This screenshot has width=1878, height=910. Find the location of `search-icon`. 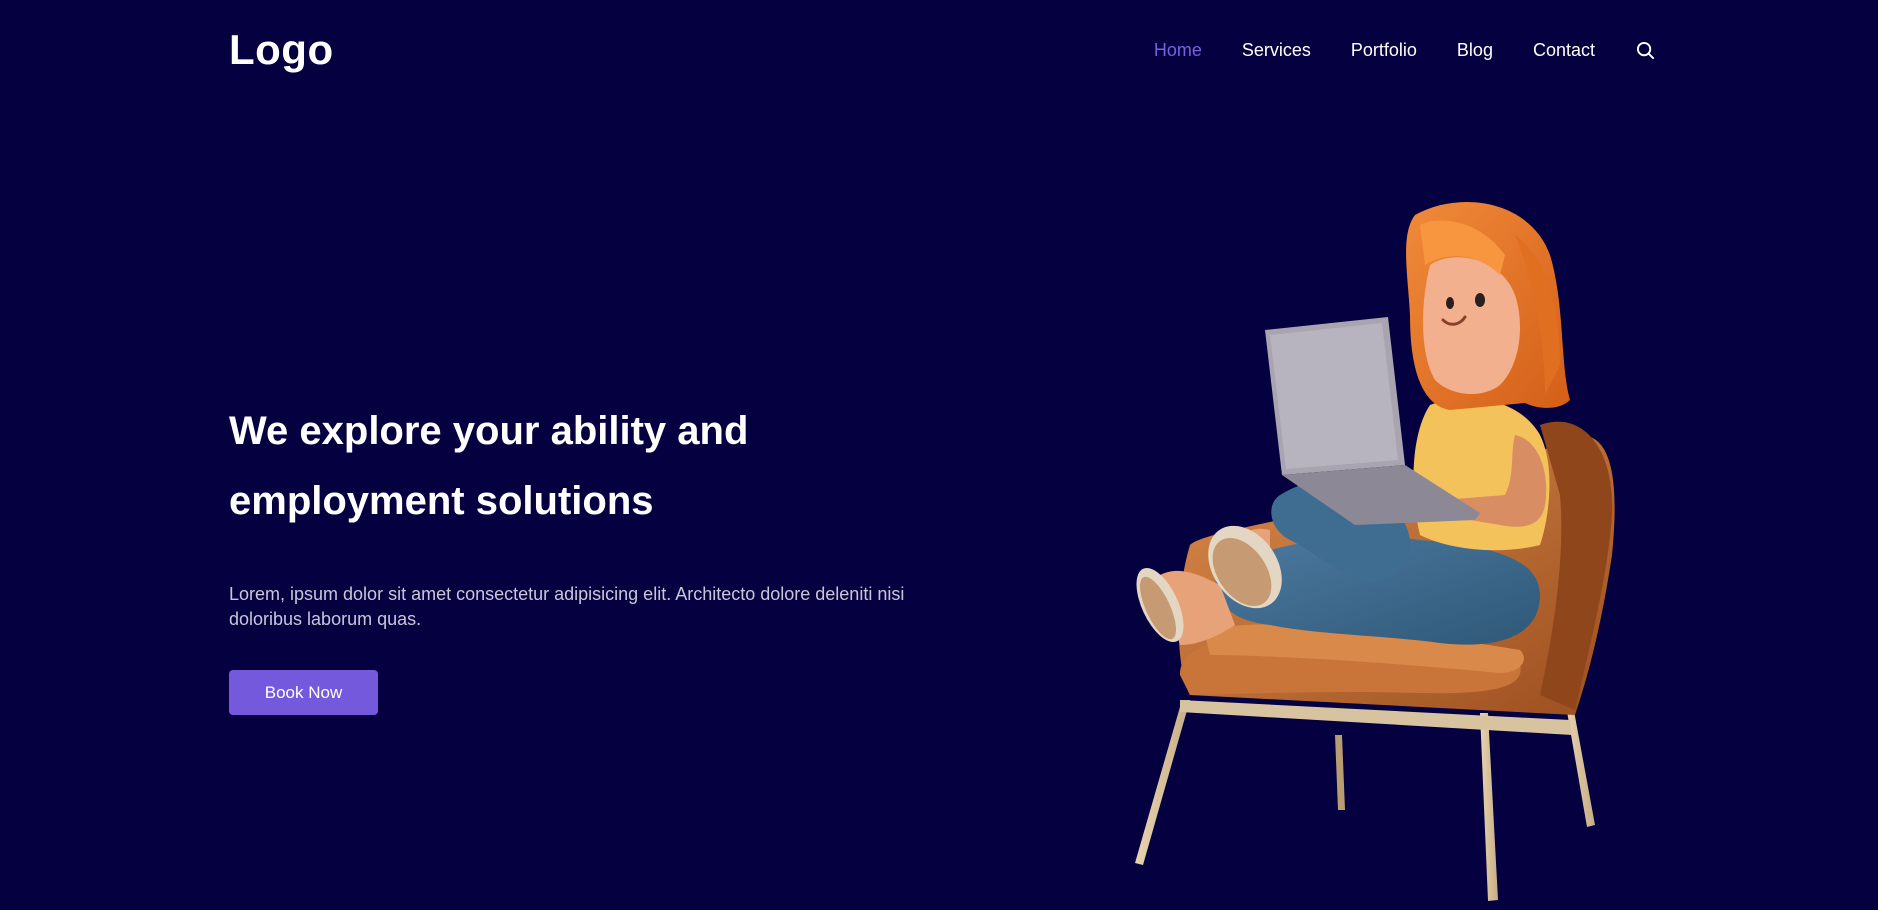

search-icon is located at coordinates (1645, 50).